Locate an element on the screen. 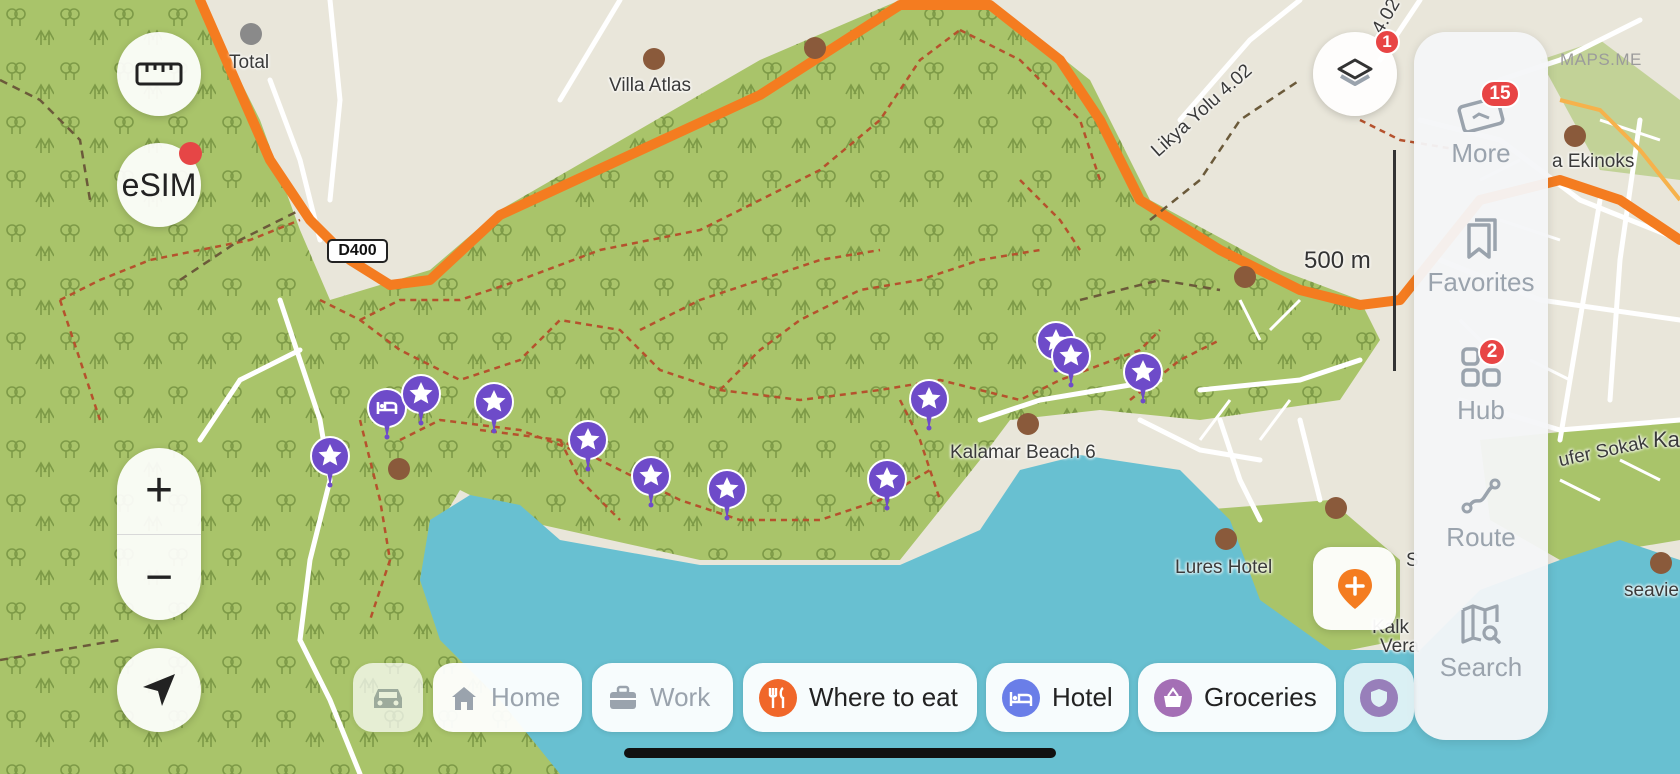 This screenshot has height=774, width=1680. layers-badge: 1 is located at coordinates (1387, 42).